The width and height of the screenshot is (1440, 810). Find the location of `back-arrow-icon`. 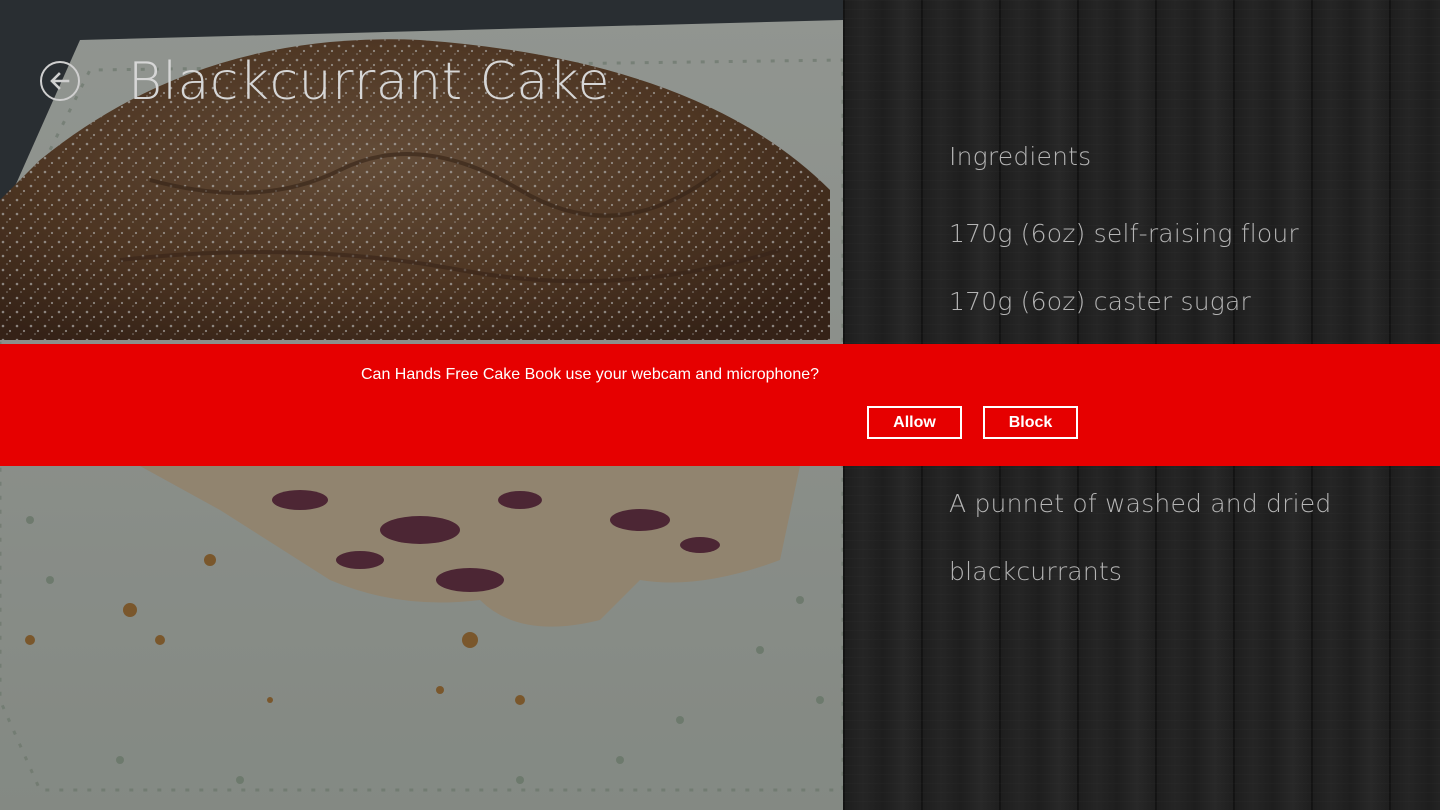

back-arrow-icon is located at coordinates (60, 81).